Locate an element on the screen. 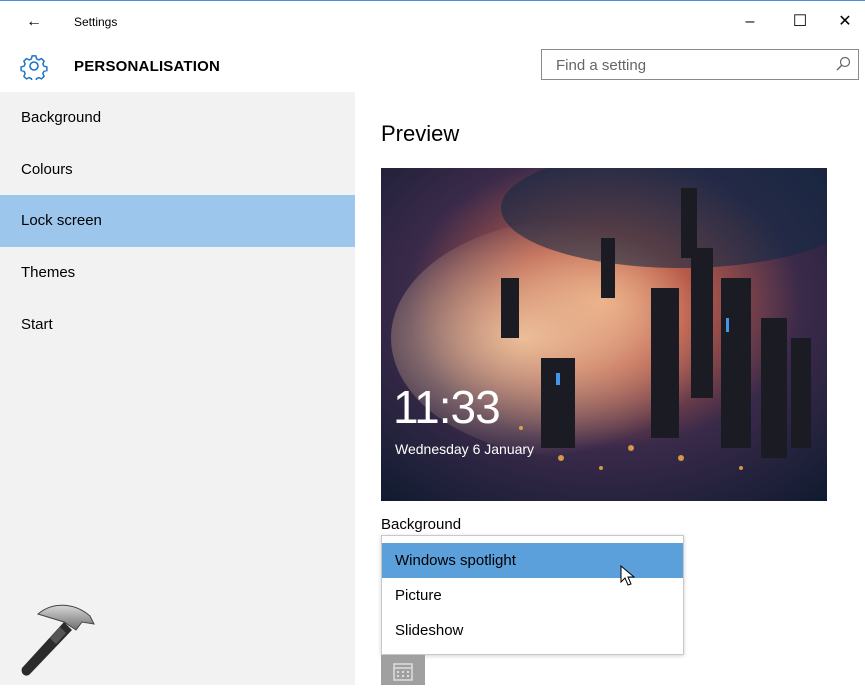 This screenshot has width=865, height=690. preview-title: Preview is located at coordinates (420, 133).